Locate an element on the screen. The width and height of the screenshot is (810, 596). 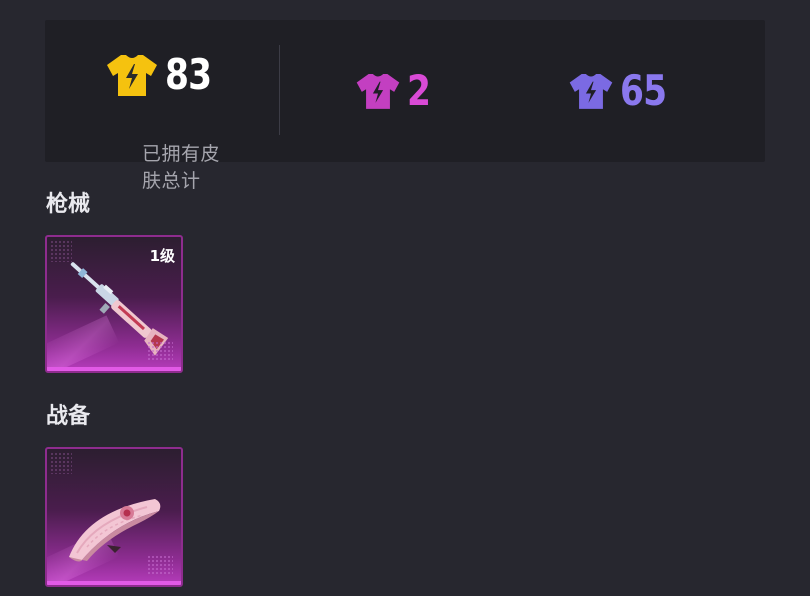
rifle-skin-card: 1级 is located at coordinates (114, 304).